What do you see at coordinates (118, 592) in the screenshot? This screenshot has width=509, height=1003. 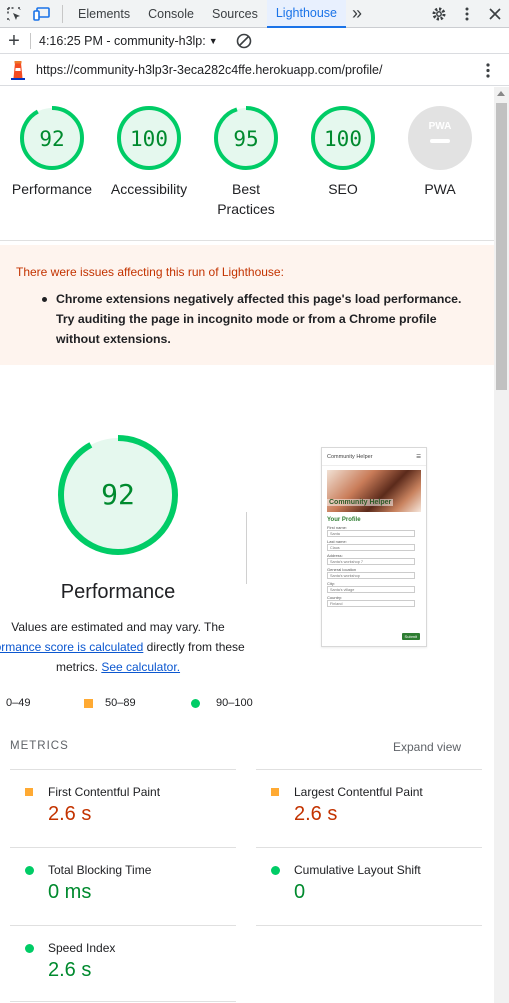 I see `performance-title: Performance` at bounding box center [118, 592].